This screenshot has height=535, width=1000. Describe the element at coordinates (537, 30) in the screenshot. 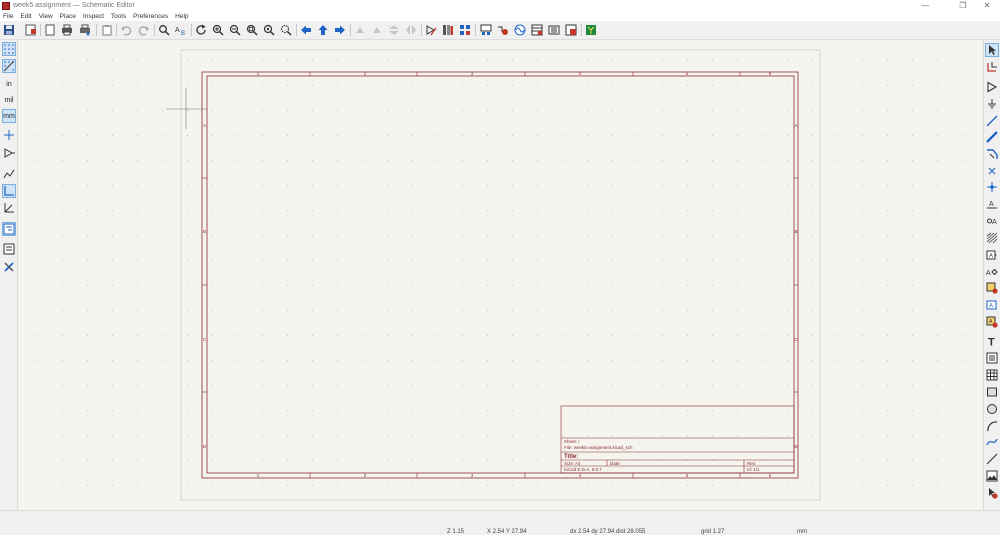

I see `bom-icon` at that location.